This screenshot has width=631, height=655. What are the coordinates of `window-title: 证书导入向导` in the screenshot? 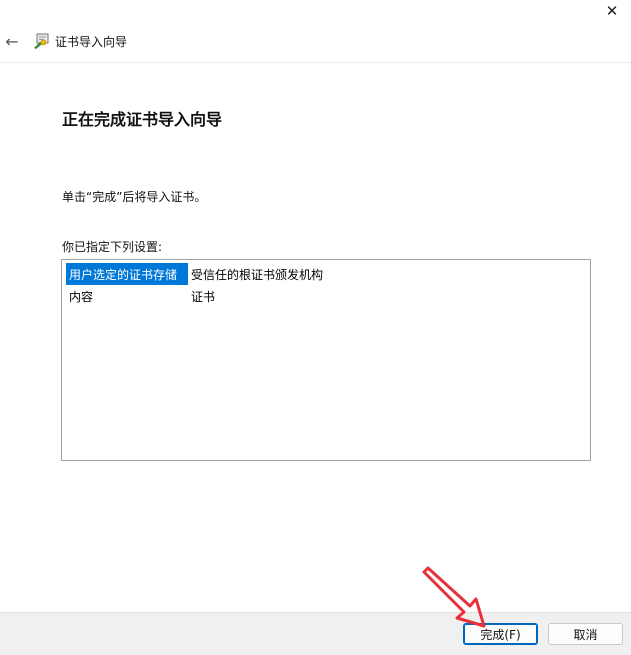 It's located at (91, 42).